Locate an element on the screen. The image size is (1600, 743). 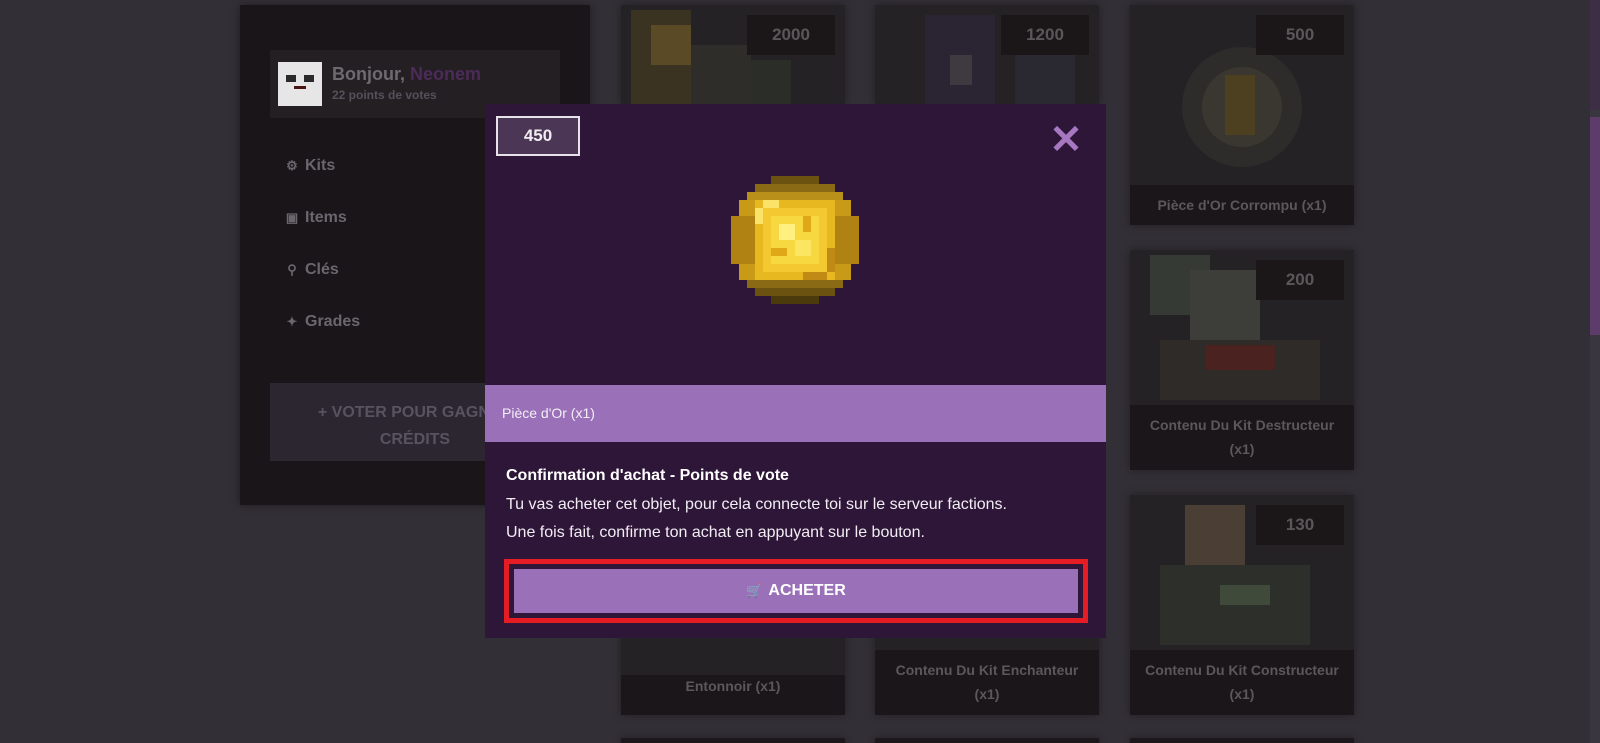
shop-card: 2000 is located at coordinates (733, 55).